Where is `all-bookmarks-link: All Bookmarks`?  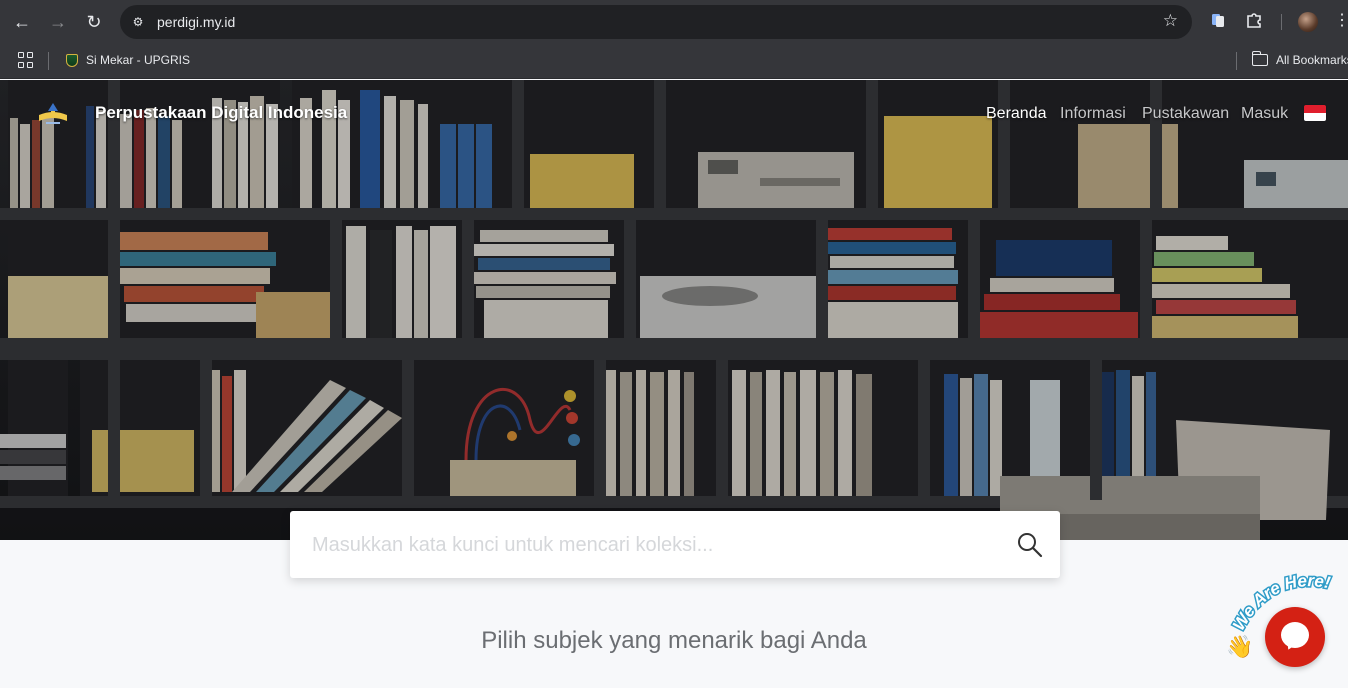
all-bookmarks-link: All Bookmarks is located at coordinates (1312, 60).